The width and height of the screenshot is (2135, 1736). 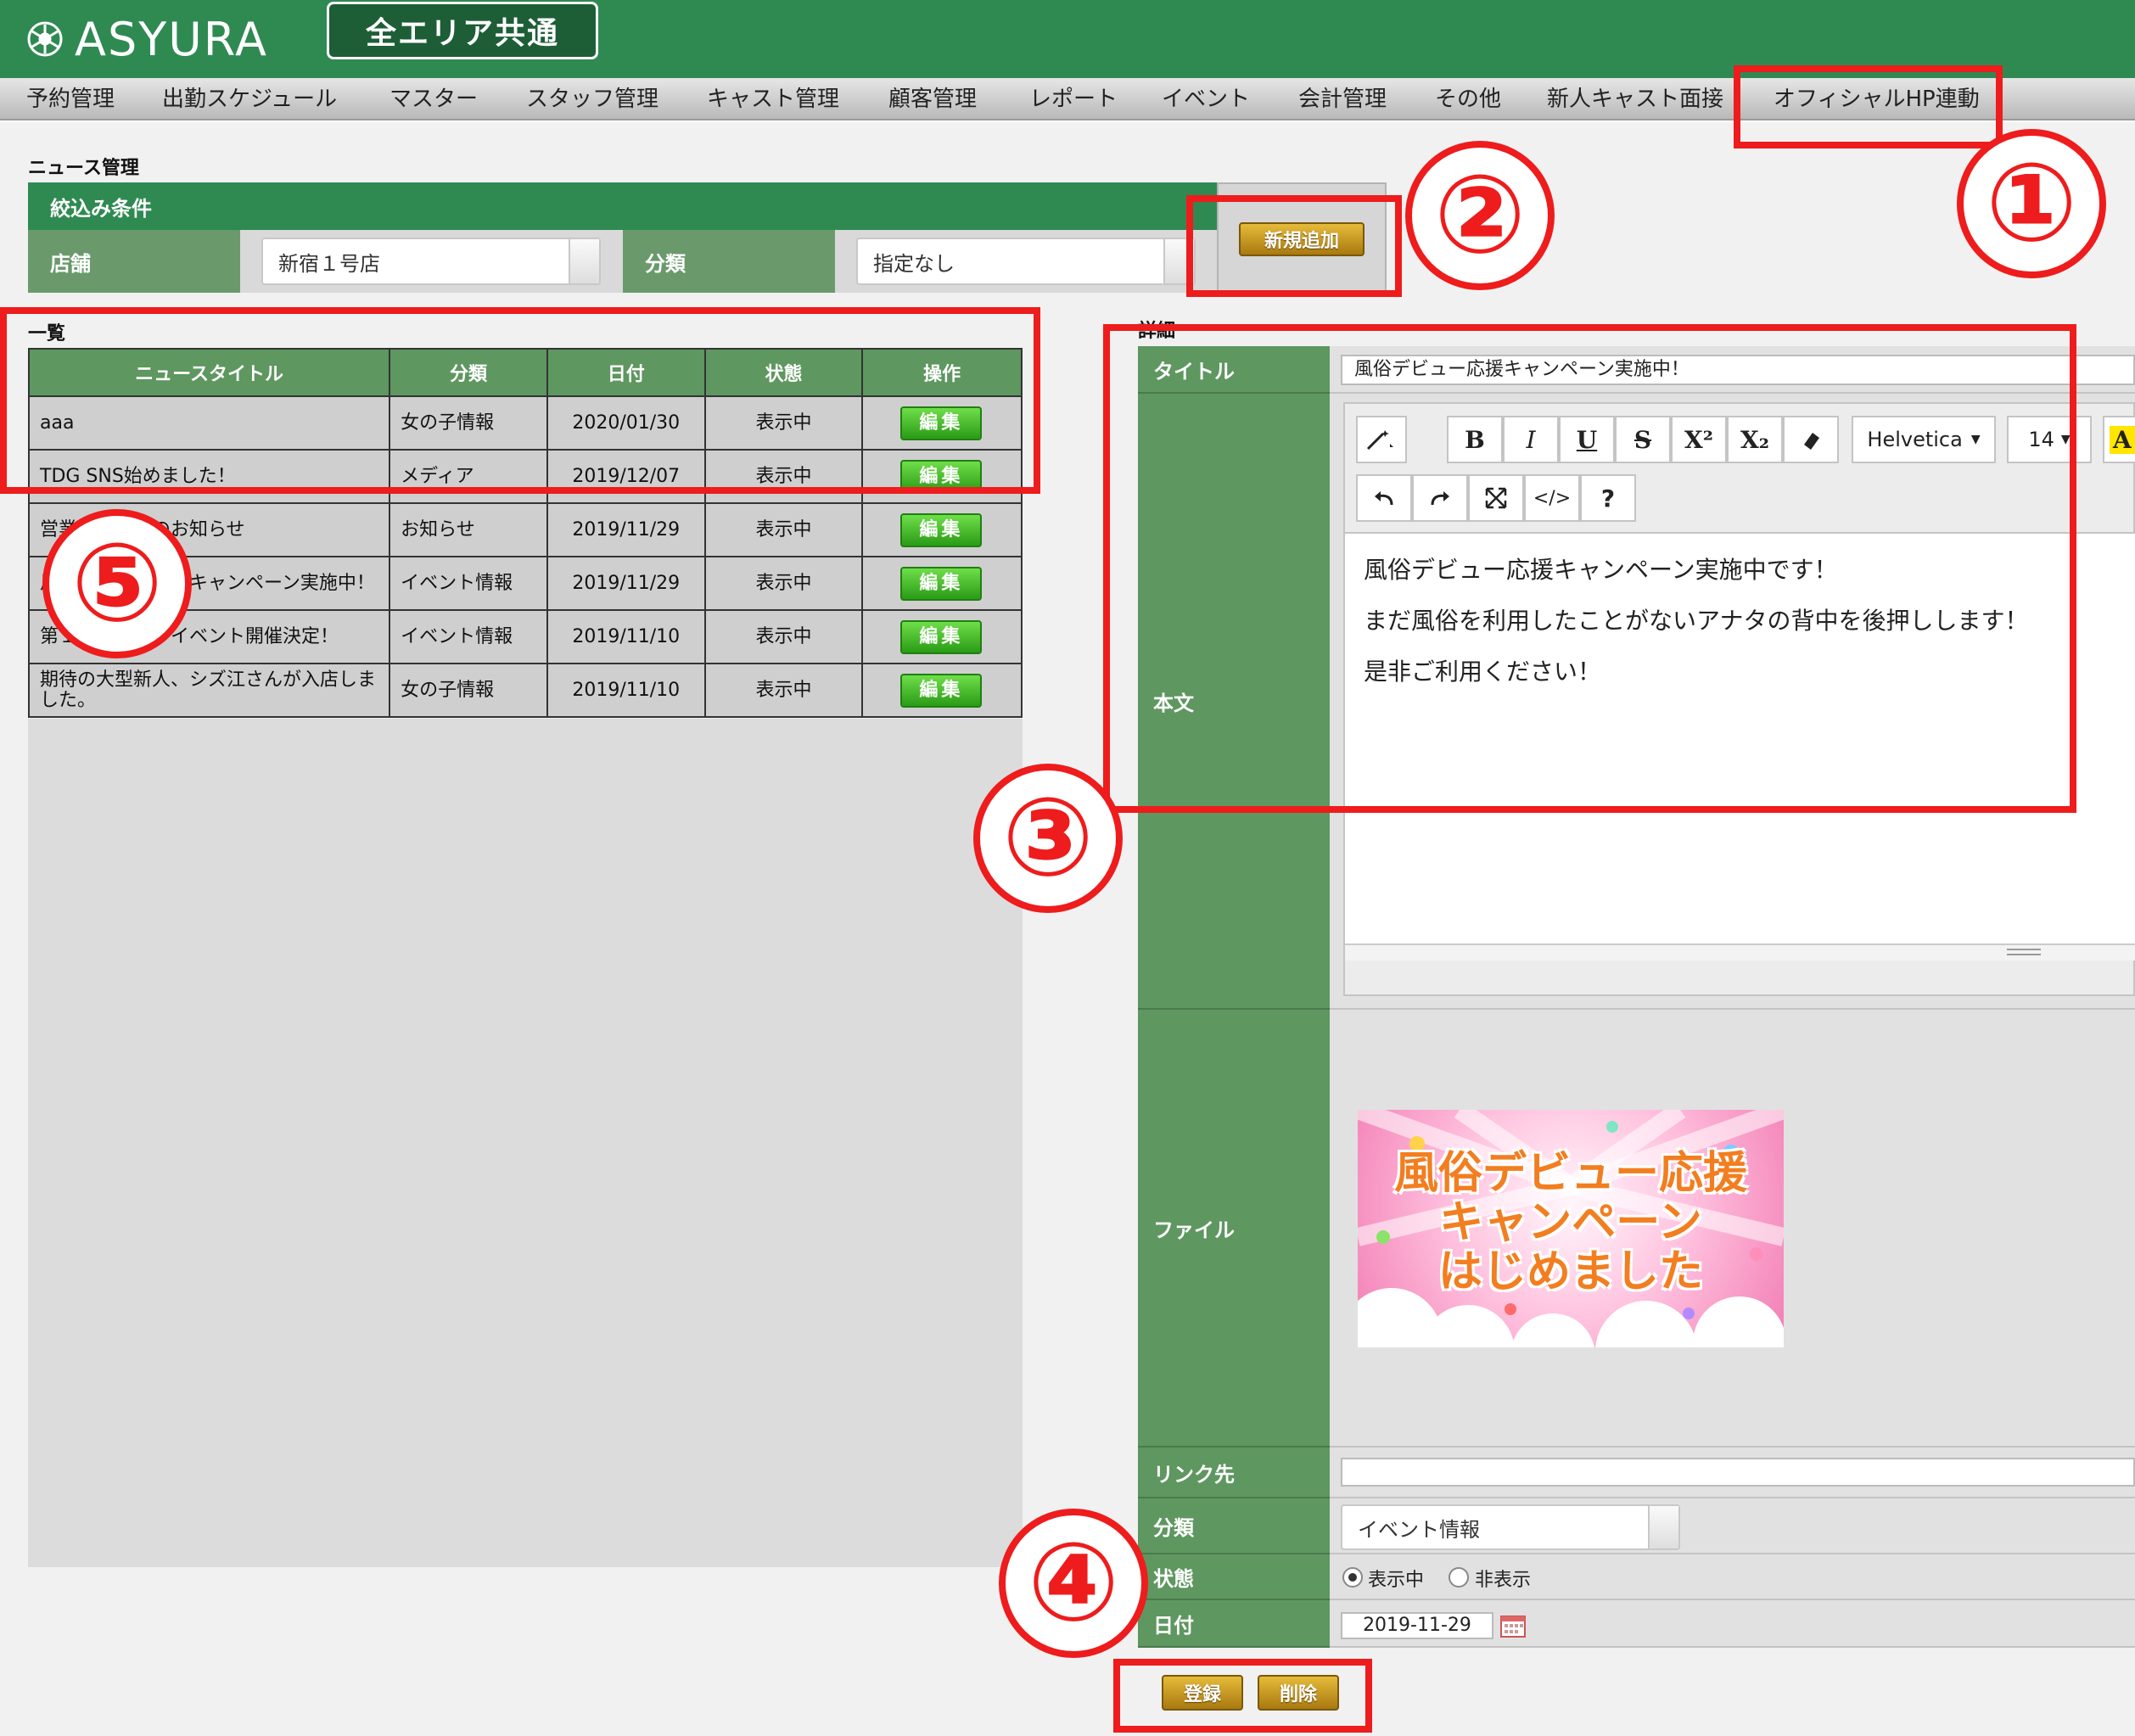 I want to click on page-title: ニュース管理, so click(x=83, y=168).